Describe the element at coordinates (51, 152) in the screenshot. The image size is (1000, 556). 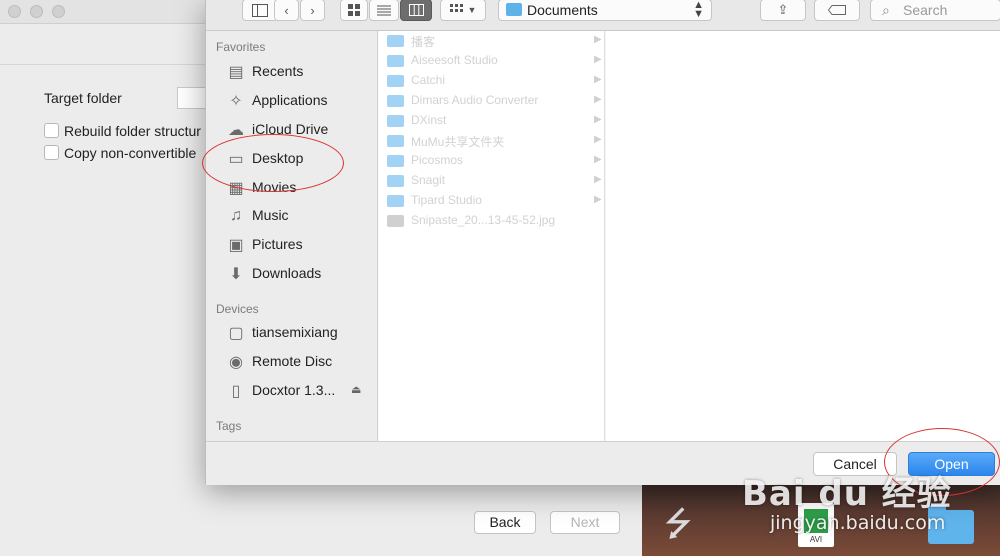
I see `copy-non-convertible-checkbox` at that location.